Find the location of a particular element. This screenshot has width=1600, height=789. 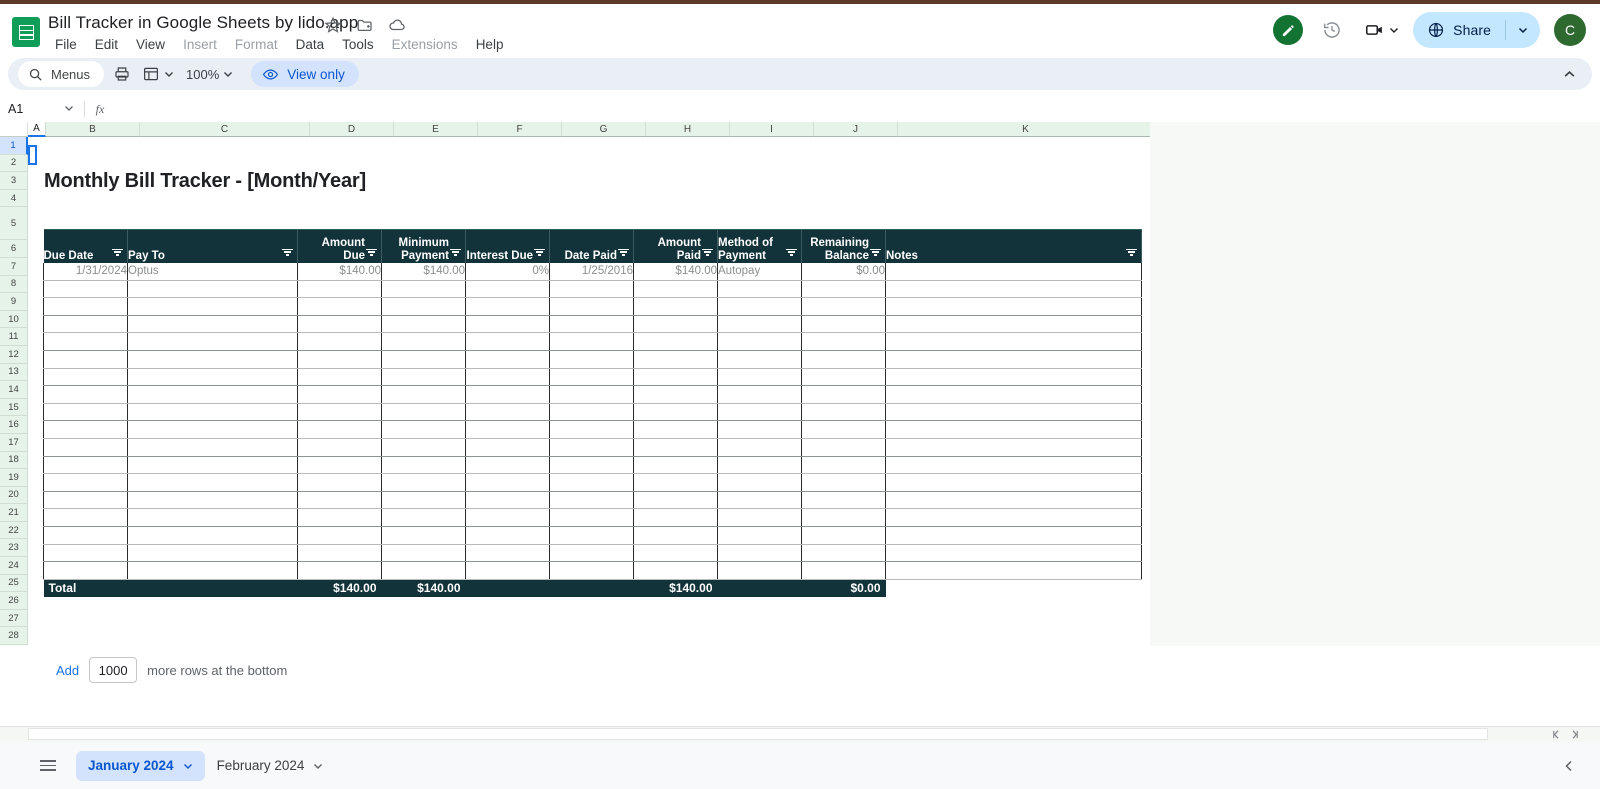

row-header-3: 3 is located at coordinates (14, 181).